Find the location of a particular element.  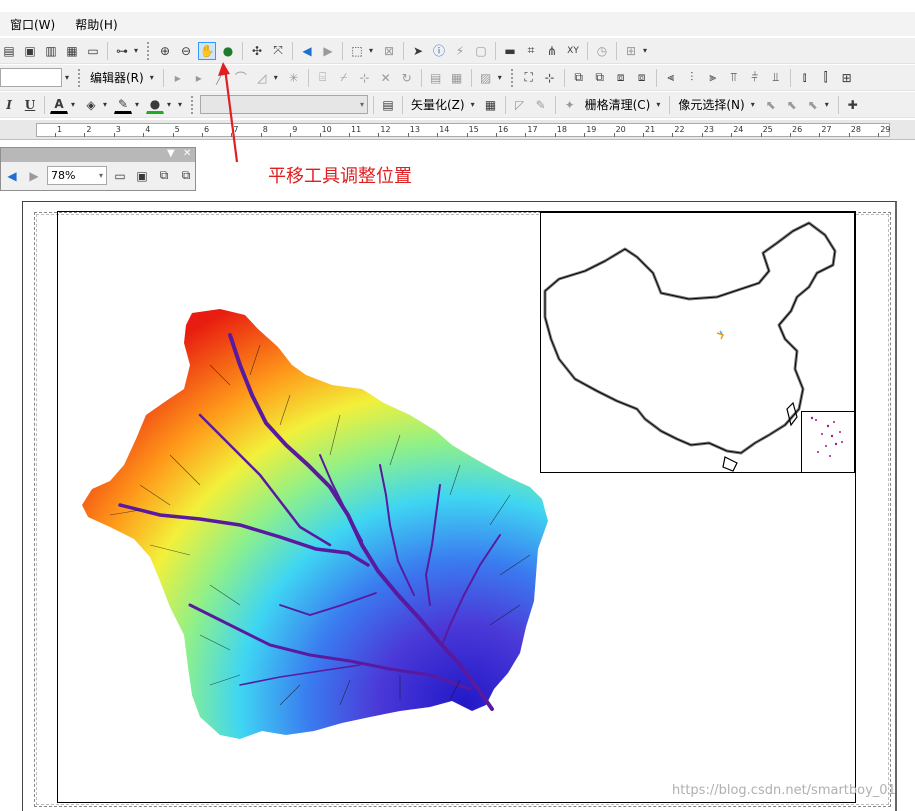

arrow-head is located at coordinates (224, 69).